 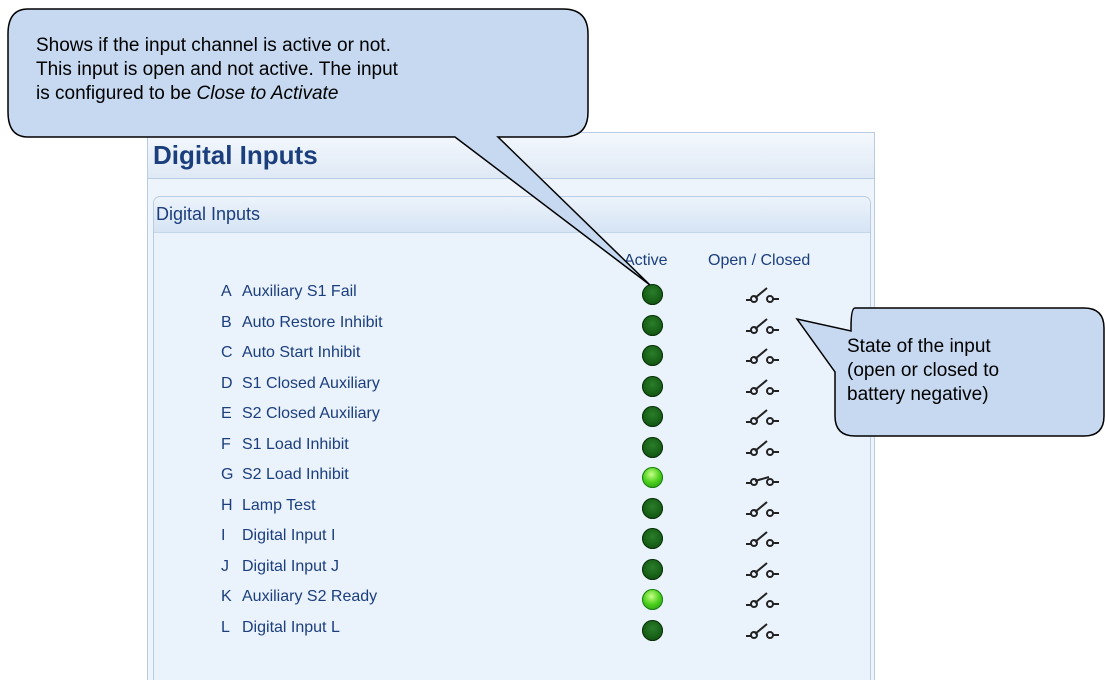 I want to click on state-callout-line-1: State of the input, so click(x=919, y=346).